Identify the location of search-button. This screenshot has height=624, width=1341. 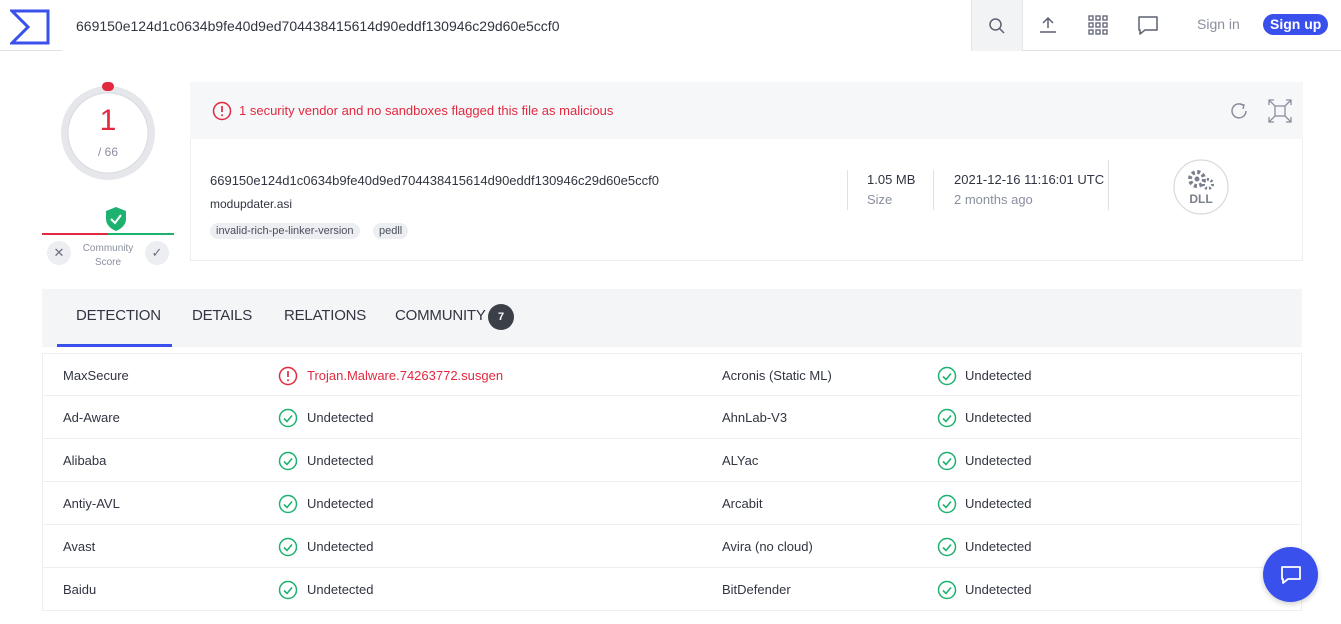
(997, 25).